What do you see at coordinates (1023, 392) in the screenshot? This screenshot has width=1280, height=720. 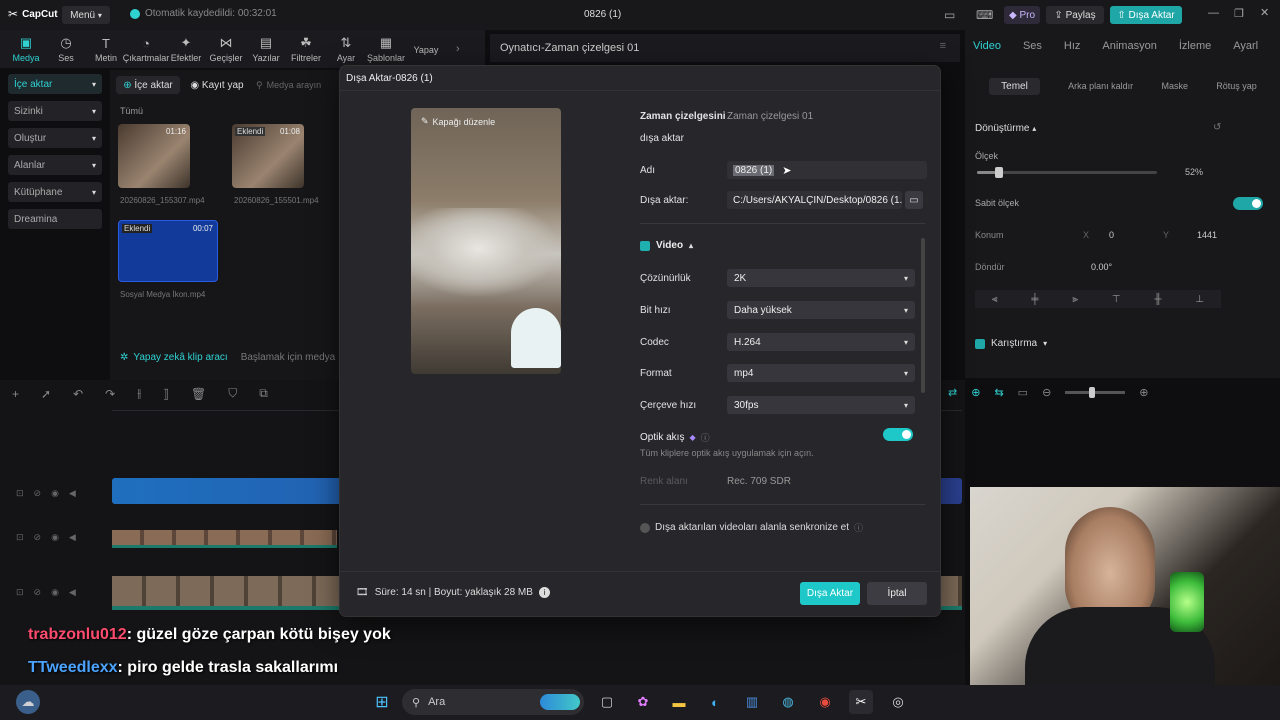 I see `preview-icon: ▭` at bounding box center [1023, 392].